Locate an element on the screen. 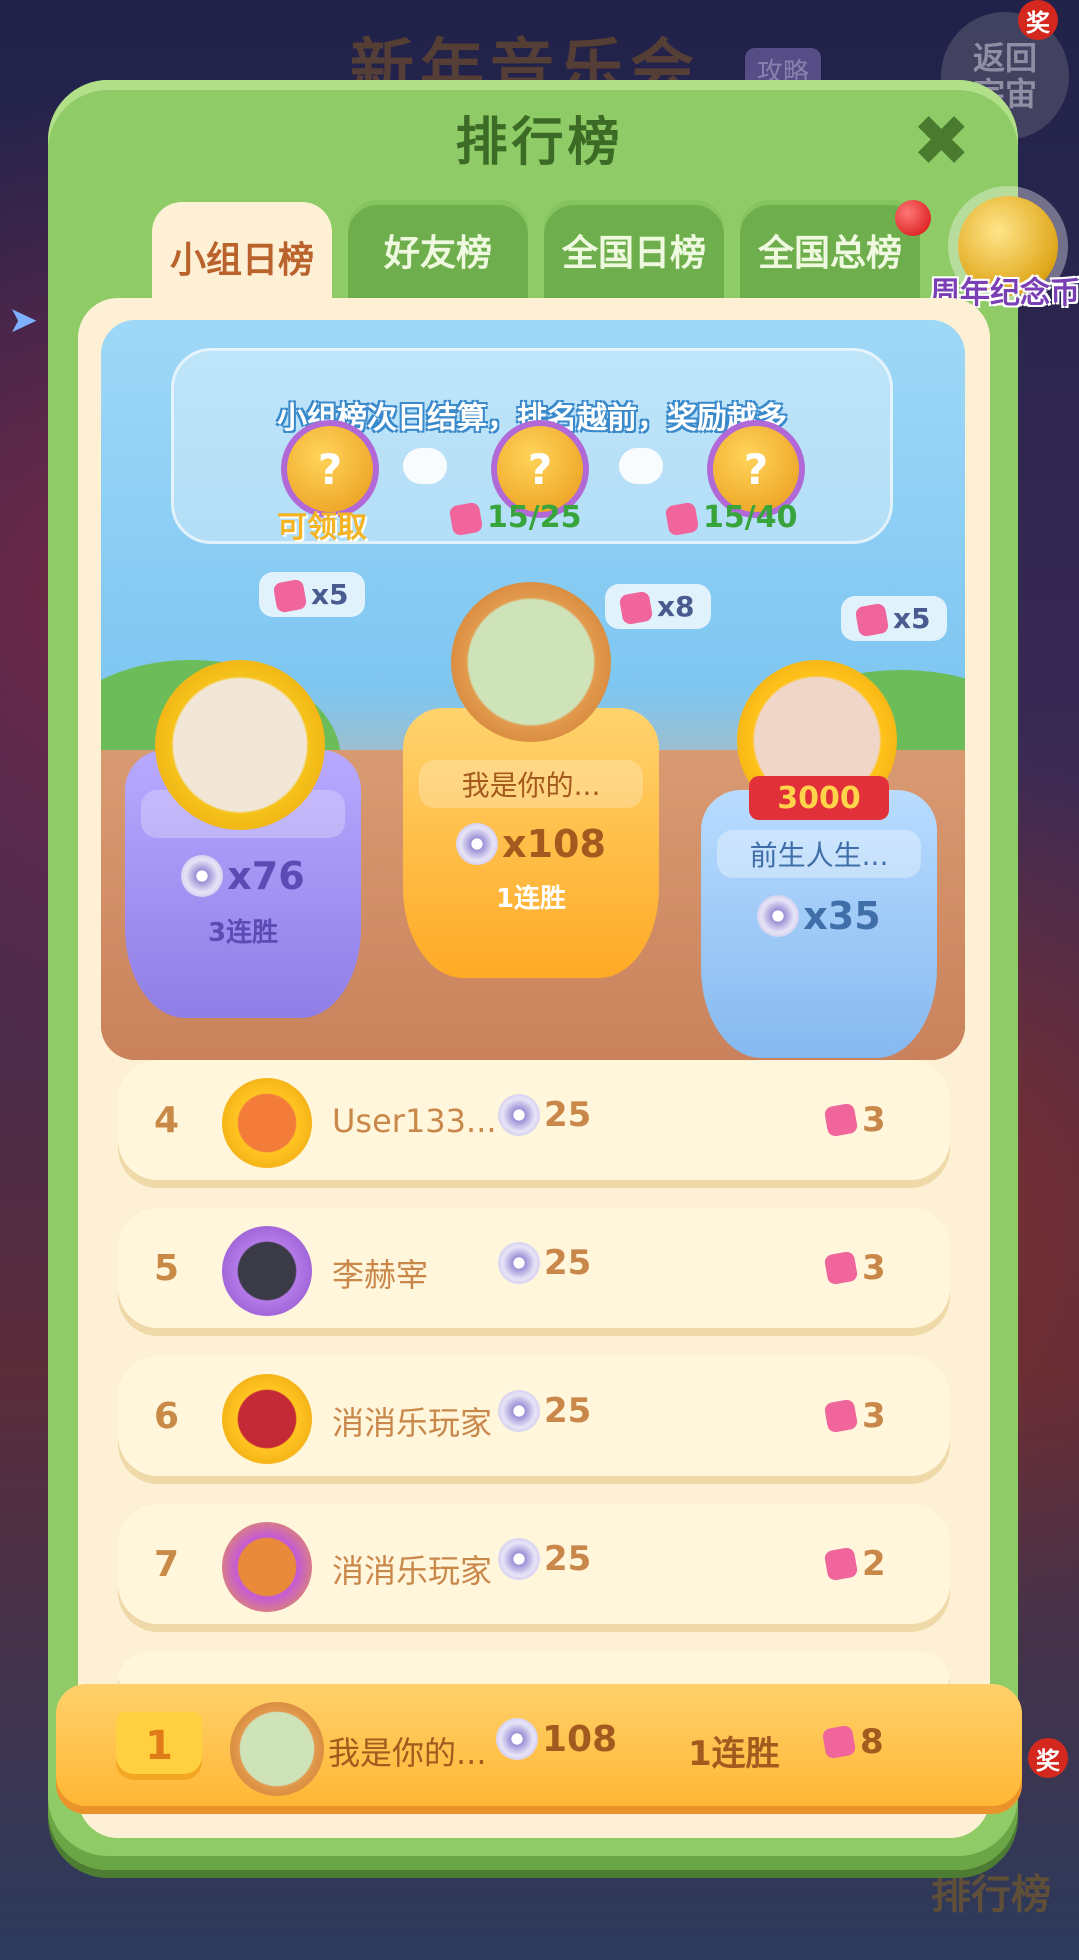 This screenshot has width=1079, height=1960. podium-first-score: x108 is located at coordinates (531, 844).